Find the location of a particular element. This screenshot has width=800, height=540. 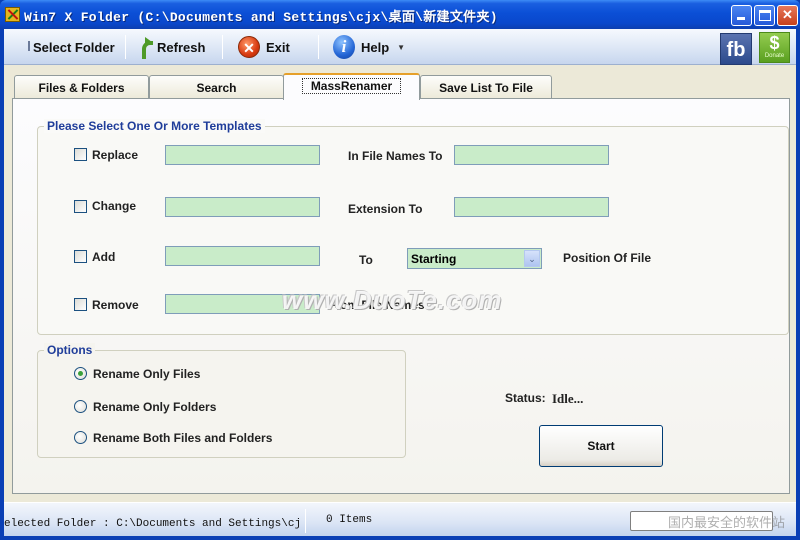

replace-checkbox is located at coordinates (80, 154).